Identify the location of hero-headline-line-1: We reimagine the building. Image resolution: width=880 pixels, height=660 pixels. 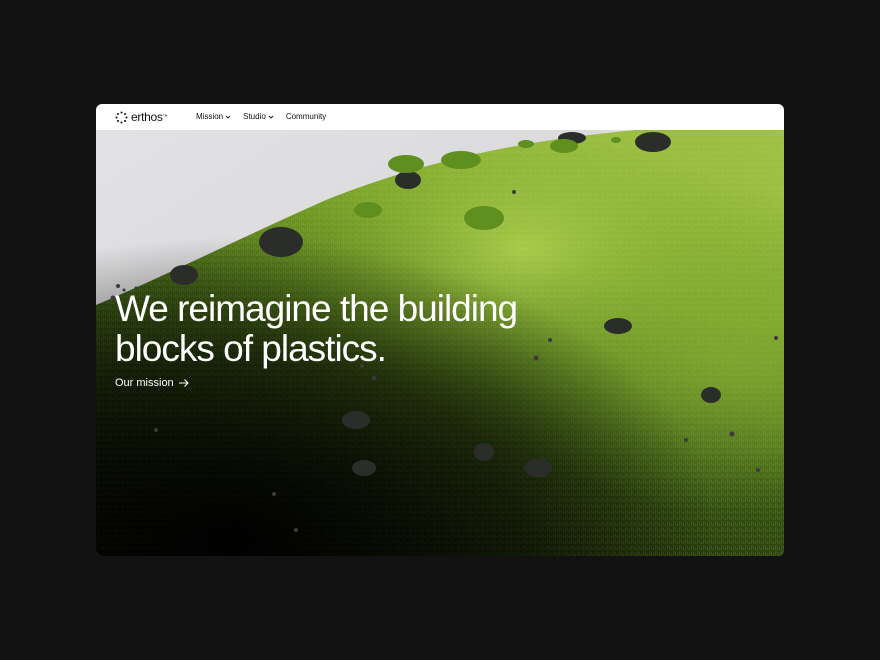
(316, 308).